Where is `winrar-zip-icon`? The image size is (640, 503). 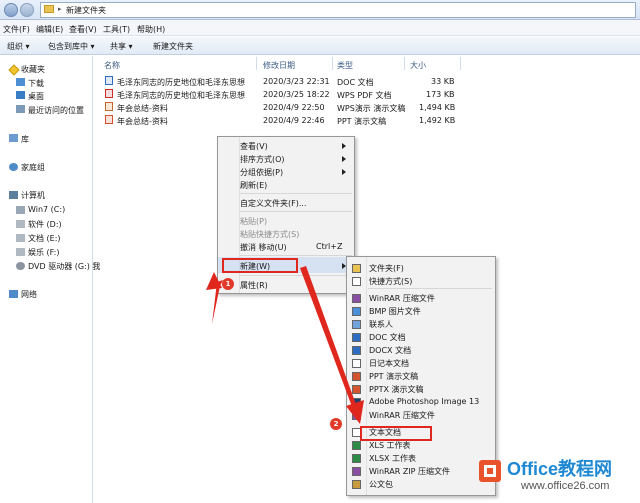 winrar-zip-icon is located at coordinates (356, 471).